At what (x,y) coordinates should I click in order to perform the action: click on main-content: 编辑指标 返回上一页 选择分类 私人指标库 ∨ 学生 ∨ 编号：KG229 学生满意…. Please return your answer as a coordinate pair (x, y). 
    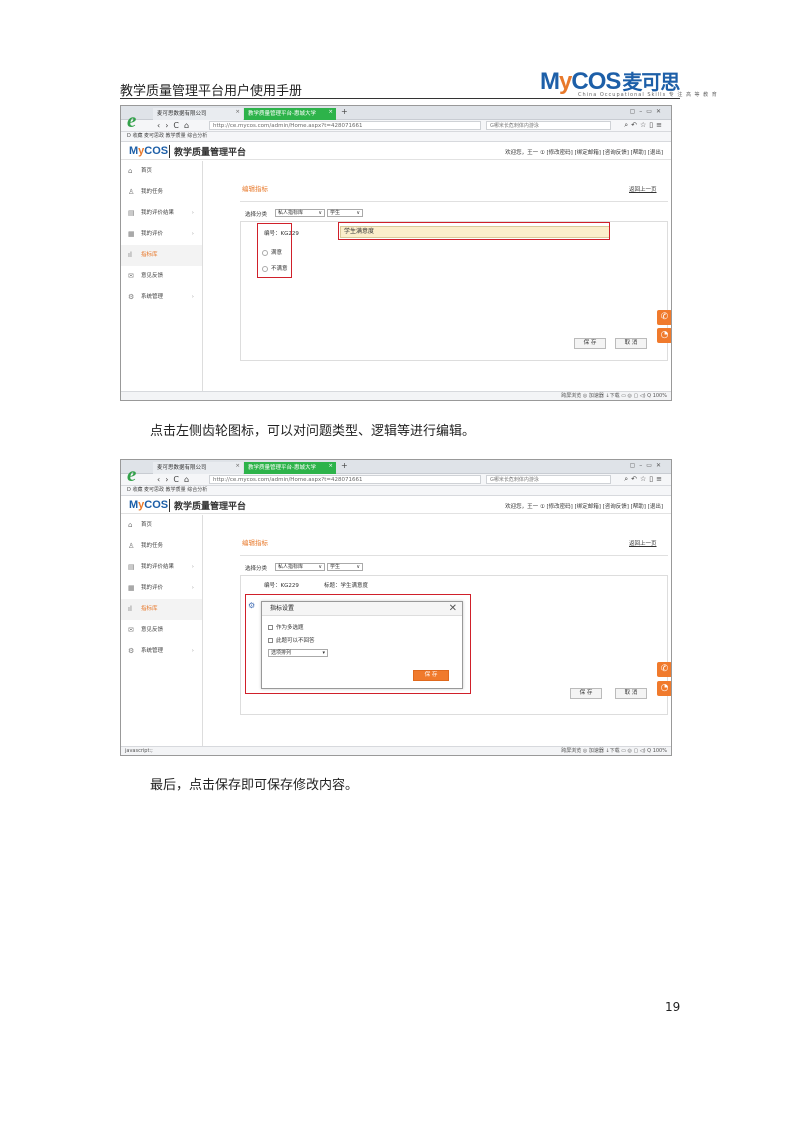
    Looking at the image, I should click on (437, 276).